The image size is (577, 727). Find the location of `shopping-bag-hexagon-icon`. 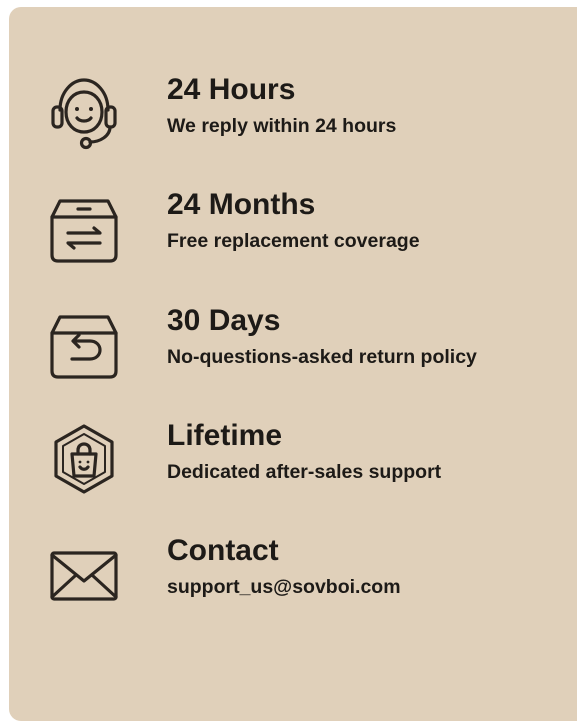

shopping-bag-hexagon-icon is located at coordinates (84, 460).